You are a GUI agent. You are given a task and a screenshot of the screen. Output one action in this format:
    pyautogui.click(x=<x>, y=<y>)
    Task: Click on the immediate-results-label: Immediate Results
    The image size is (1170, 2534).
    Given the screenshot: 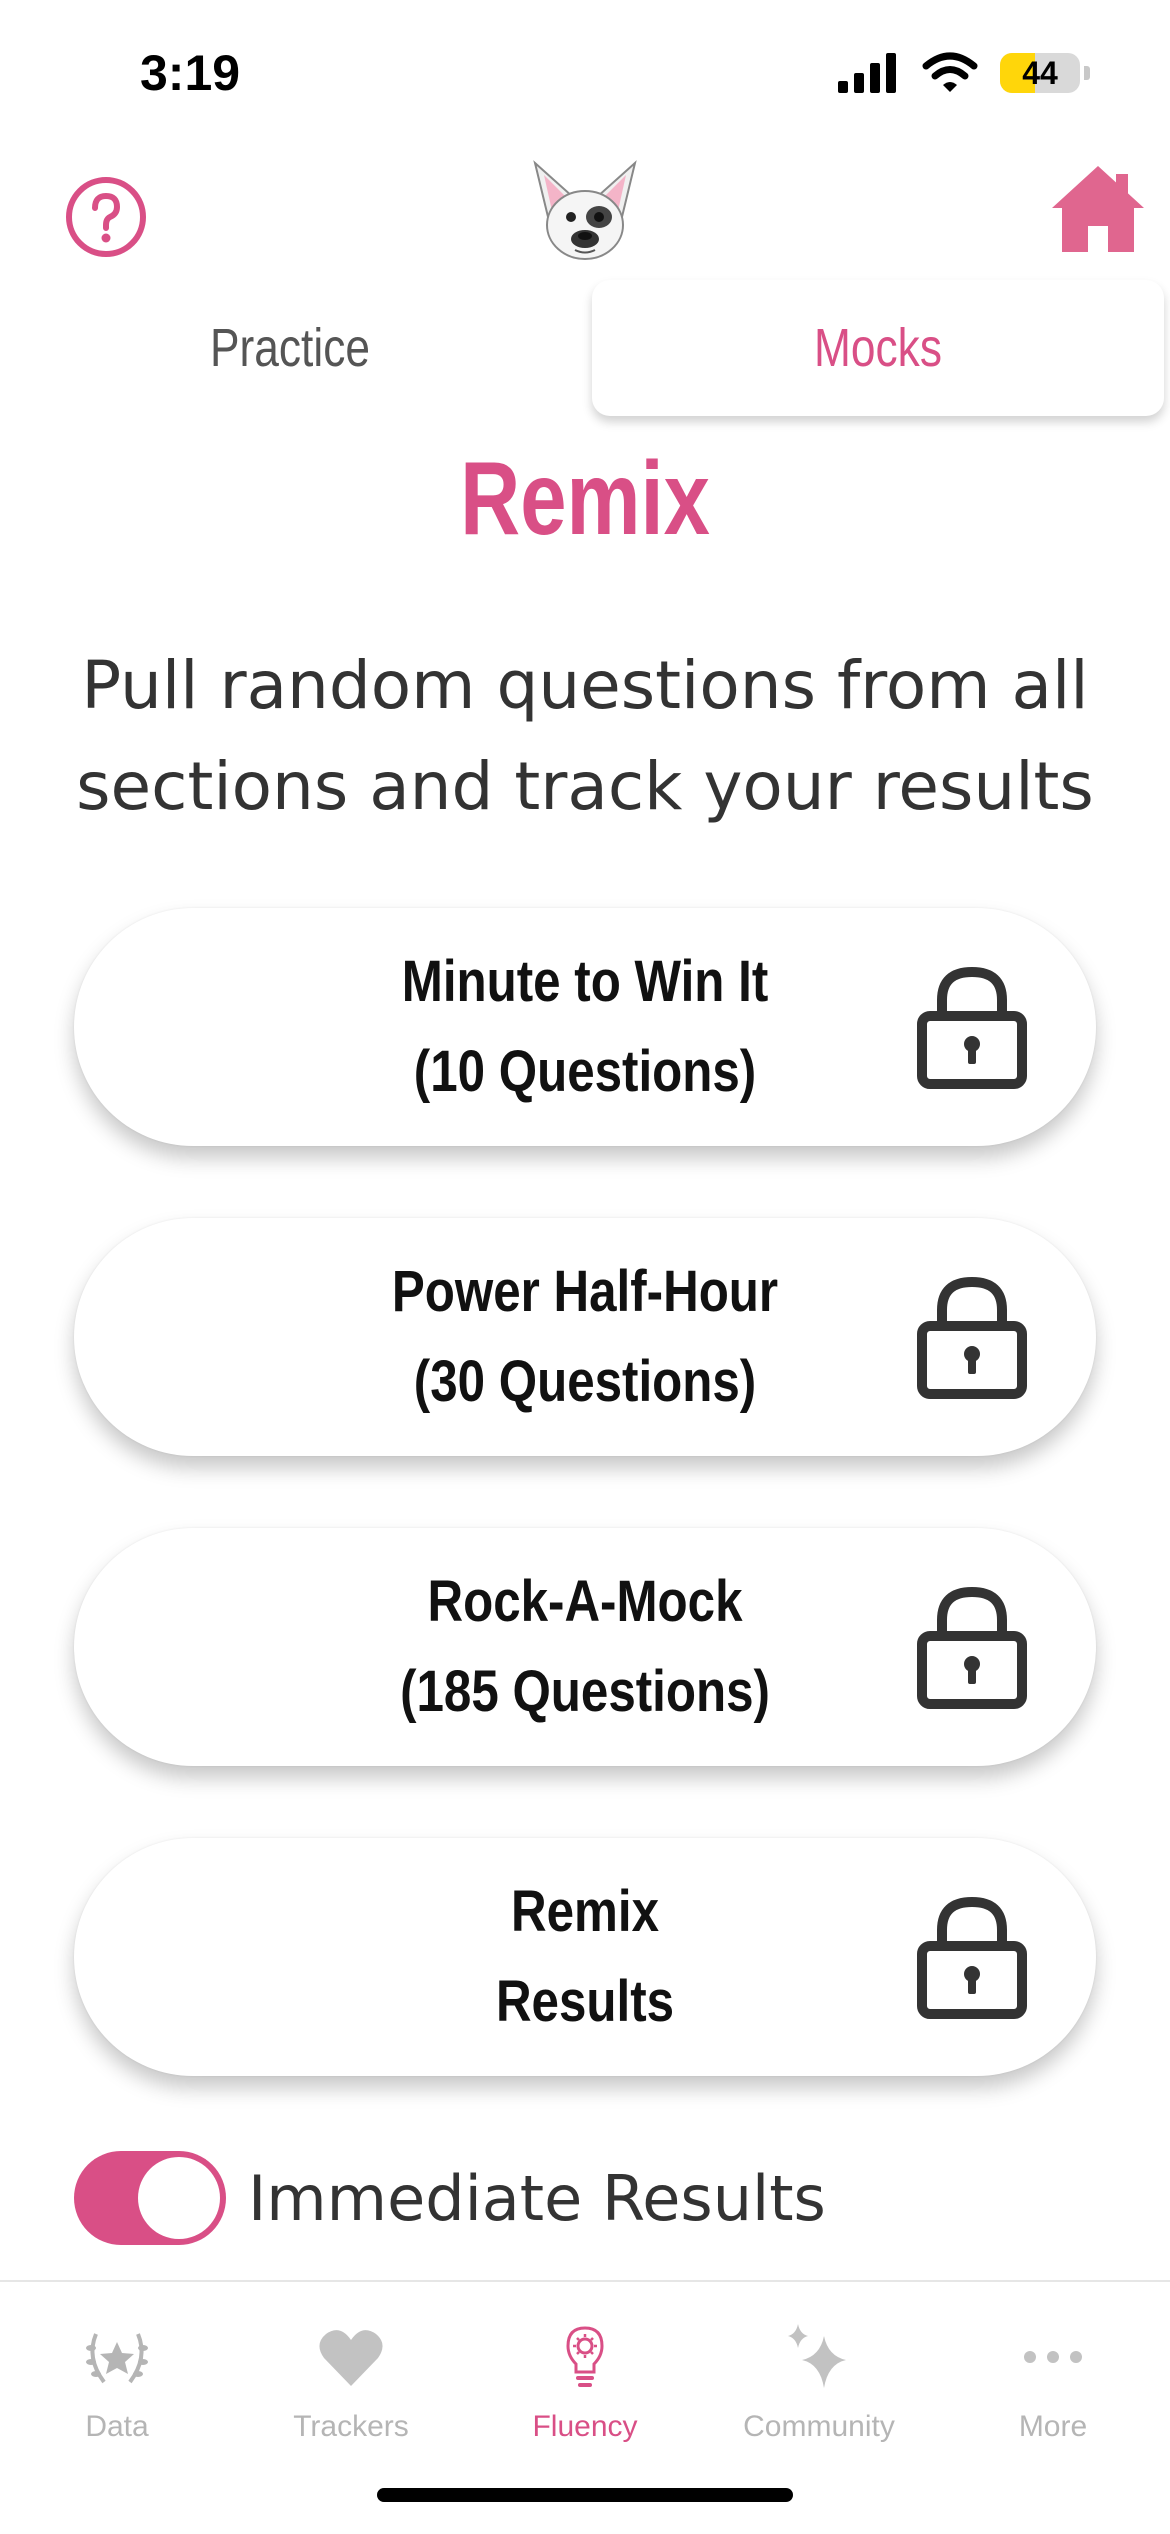 What is the action you would take?
    pyautogui.click(x=537, y=2198)
    